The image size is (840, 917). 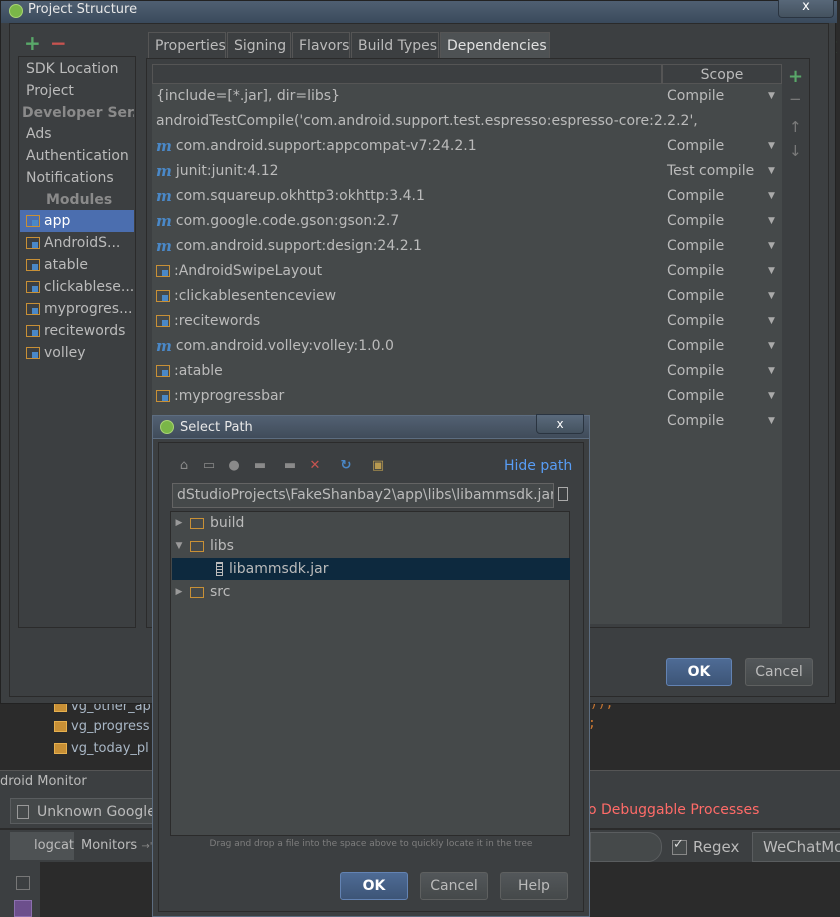 What do you see at coordinates (102, 726) in the screenshot?
I see `file-item: vg_progress` at bounding box center [102, 726].